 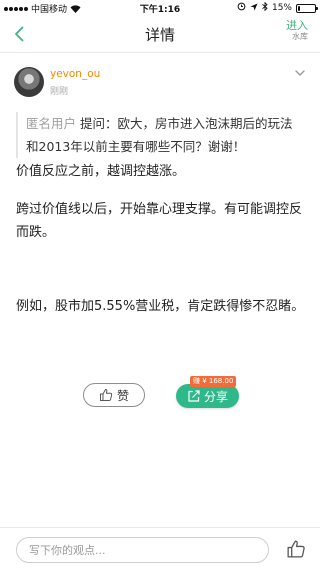 I want to click on battery-level-fill, so click(x=299, y=8).